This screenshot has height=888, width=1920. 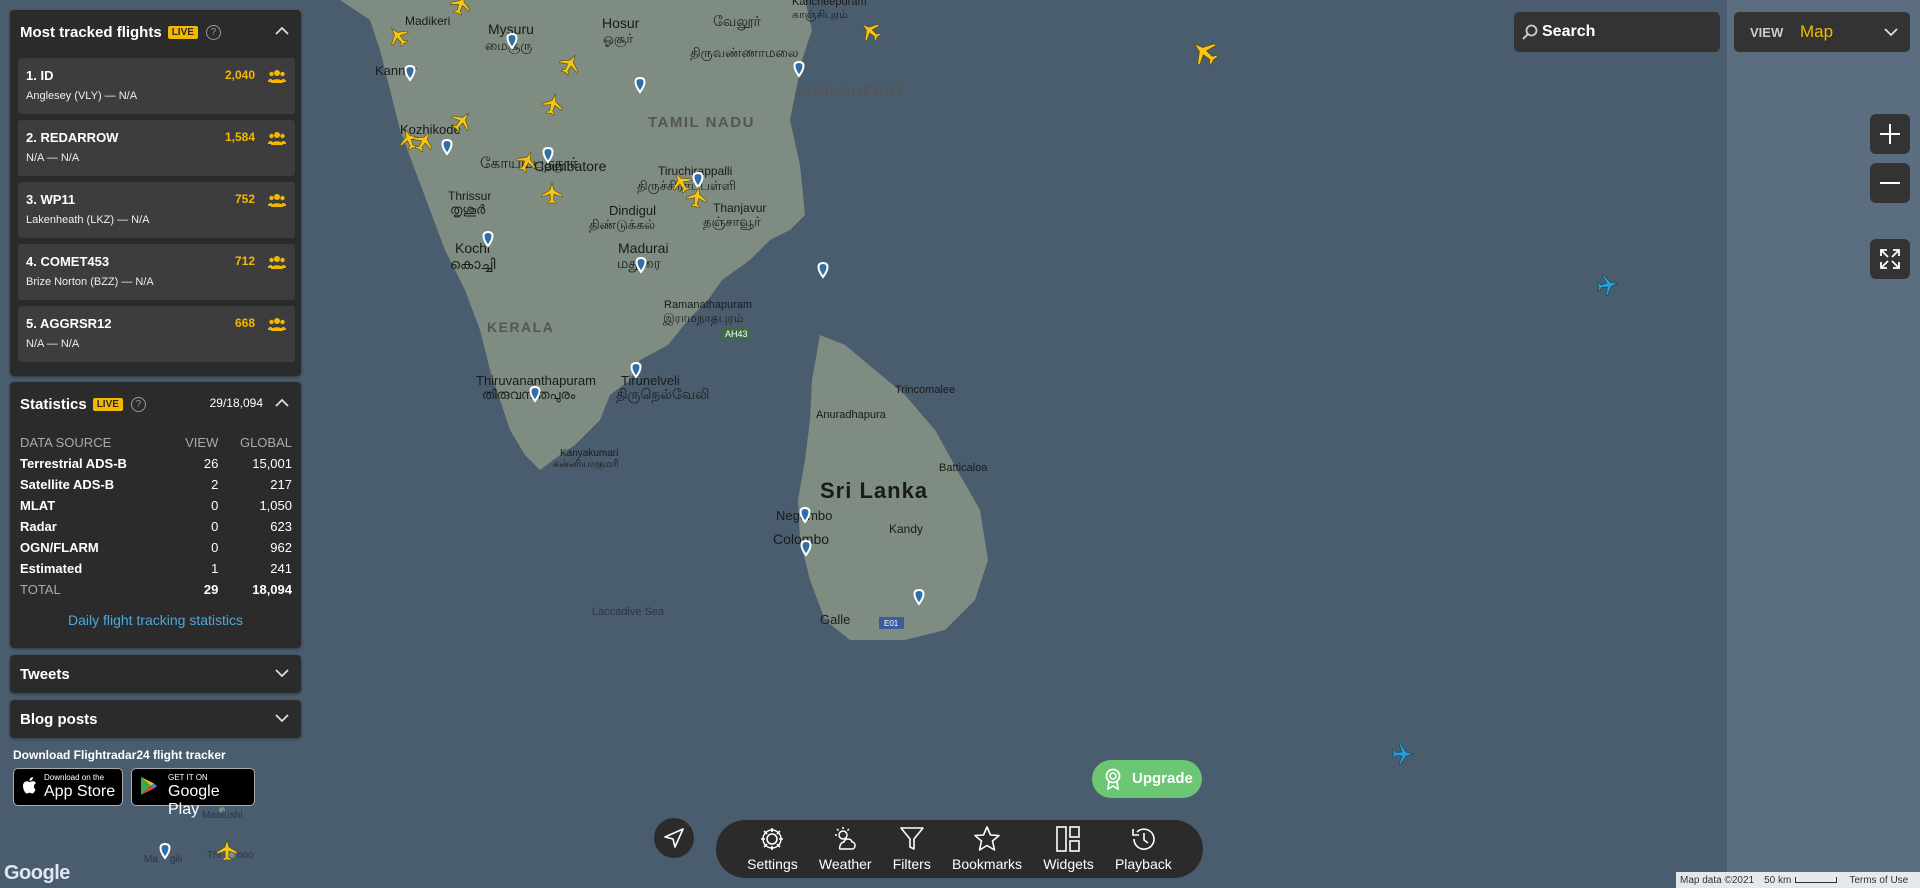 What do you see at coordinates (82, 96) in the screenshot?
I see `flight-route: Anglesey (VLY) — N/A` at bounding box center [82, 96].